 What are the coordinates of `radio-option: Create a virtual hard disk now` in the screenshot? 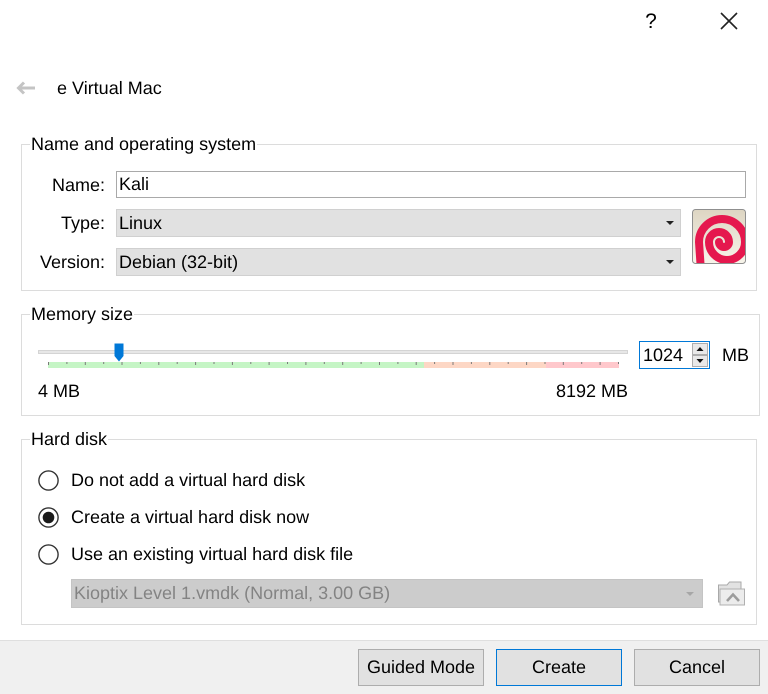 It's located at (174, 517).